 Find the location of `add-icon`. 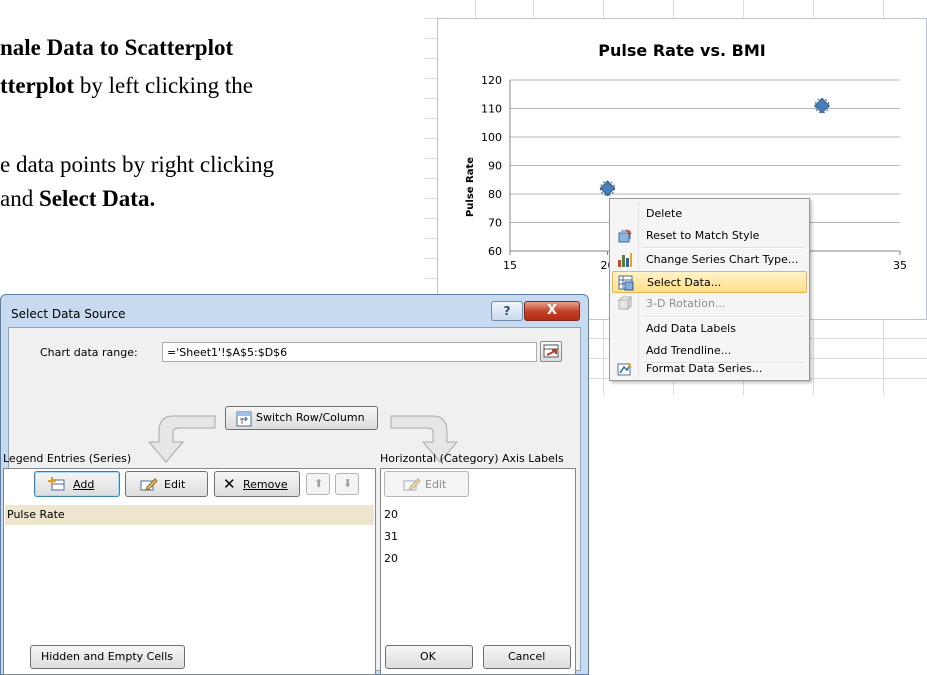

add-icon is located at coordinates (56, 485).